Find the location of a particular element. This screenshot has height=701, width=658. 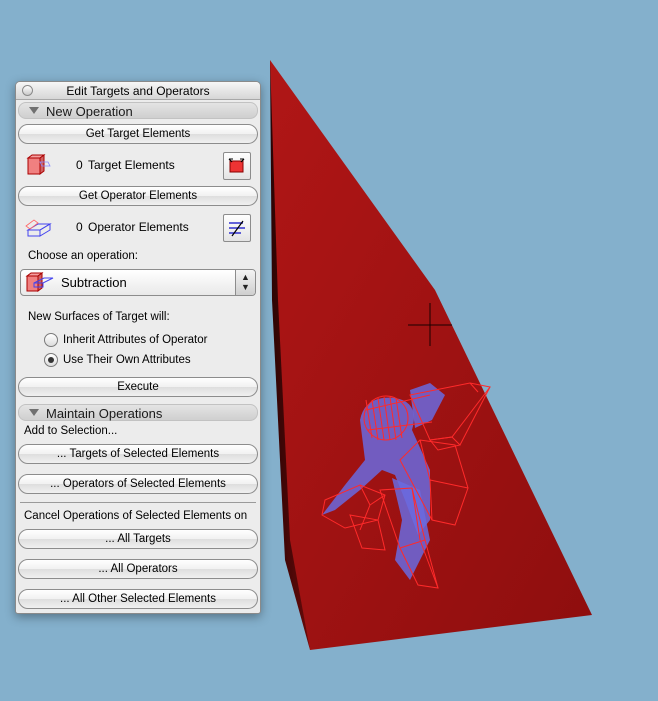

radio-inherit-attributes is located at coordinates (51, 340).